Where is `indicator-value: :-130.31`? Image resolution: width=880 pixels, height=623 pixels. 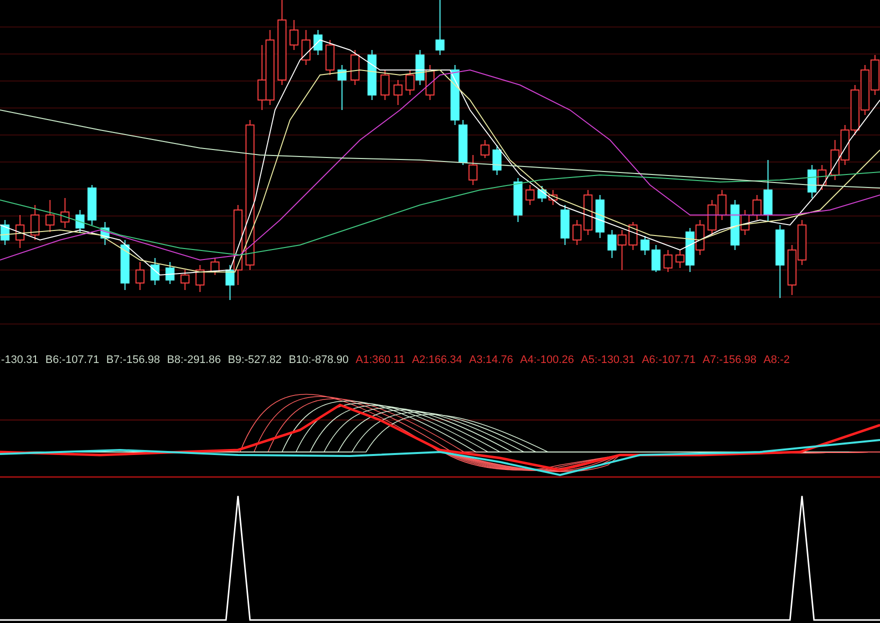
indicator-value: :-130.31 is located at coordinates (19, 360).